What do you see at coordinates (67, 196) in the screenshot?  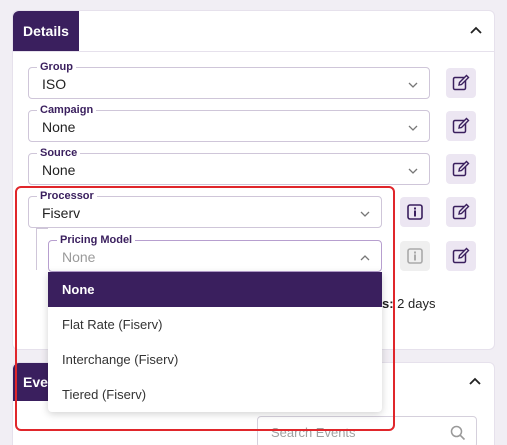 I see `processor-label: Processor` at bounding box center [67, 196].